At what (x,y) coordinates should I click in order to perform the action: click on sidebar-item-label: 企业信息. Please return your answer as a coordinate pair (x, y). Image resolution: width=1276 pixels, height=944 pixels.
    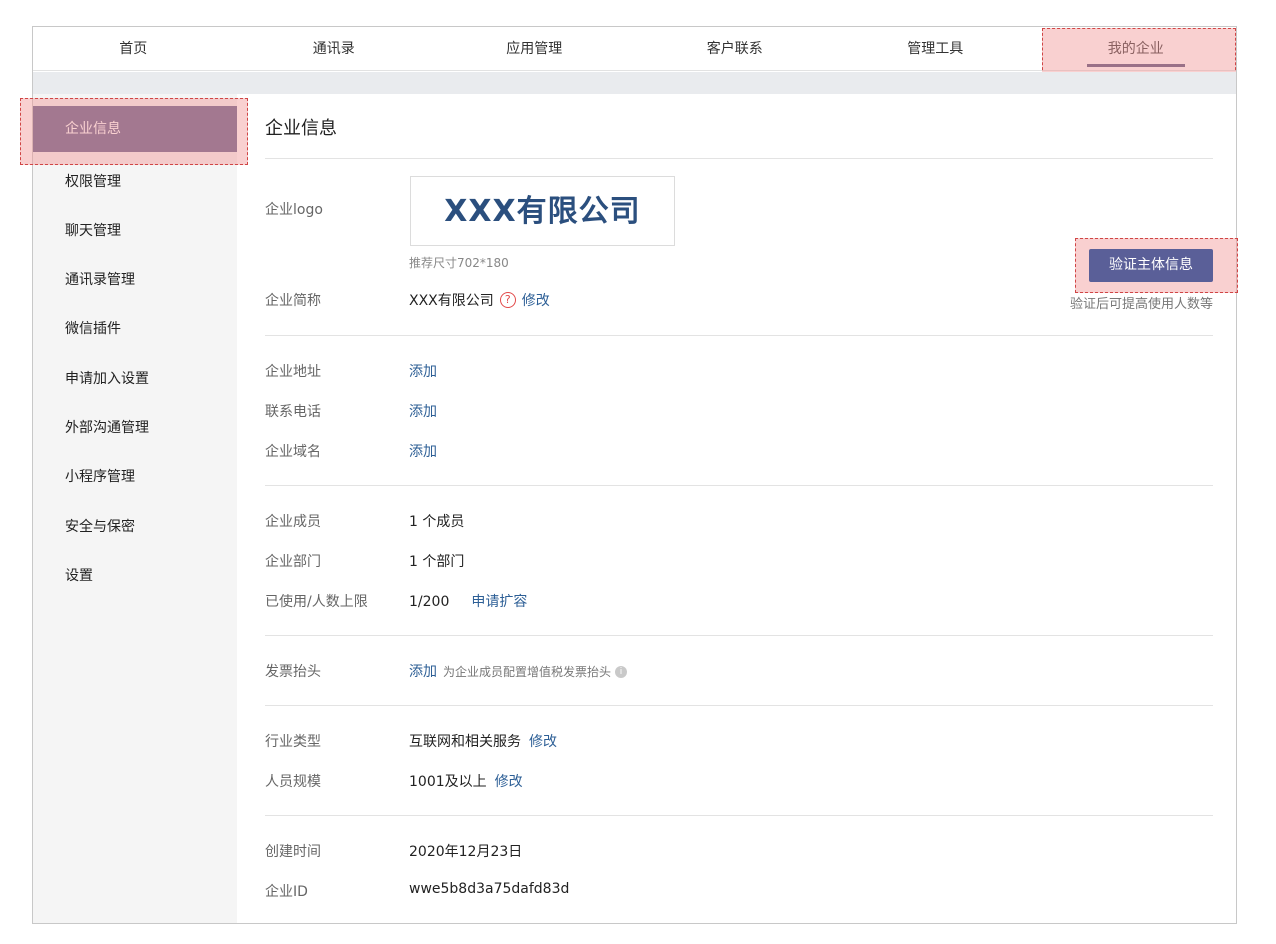
    Looking at the image, I should click on (93, 129).